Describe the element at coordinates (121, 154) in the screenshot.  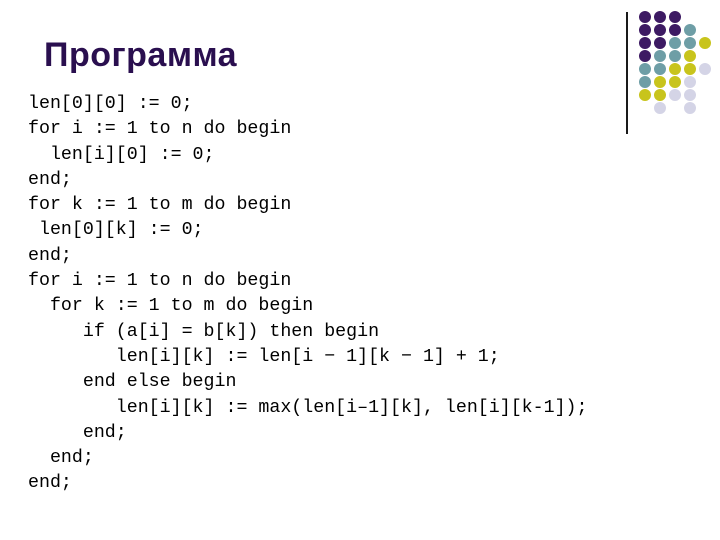
I see `code-line: len[i][0] := 0;` at that location.